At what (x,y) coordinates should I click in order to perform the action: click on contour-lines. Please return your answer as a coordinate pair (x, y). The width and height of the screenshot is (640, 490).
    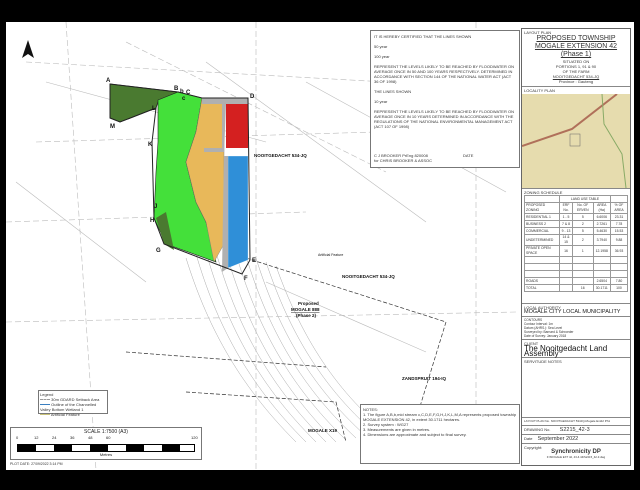
    Looking at the image, I should click on (286, 347).